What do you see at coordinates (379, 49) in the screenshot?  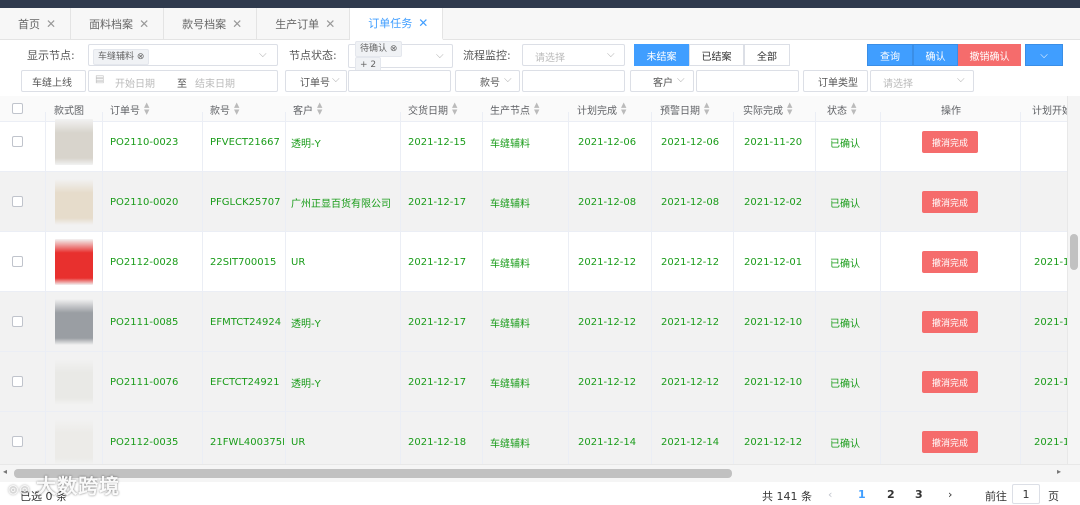 I see `node-status-chip: 待确认 ⊗` at bounding box center [379, 49].